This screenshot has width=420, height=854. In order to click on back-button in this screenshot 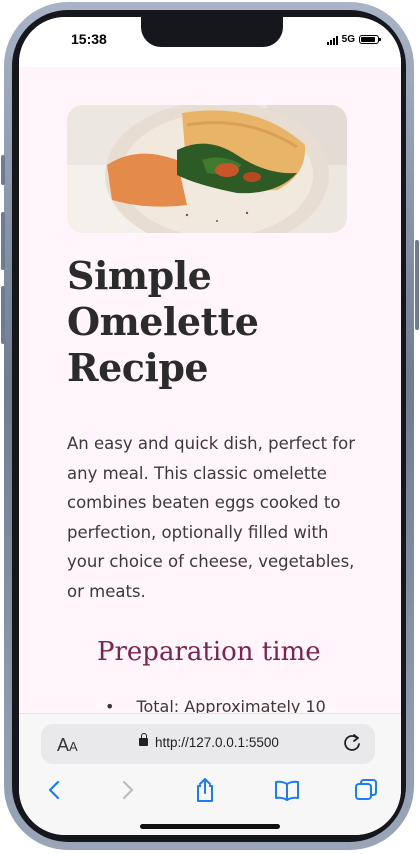, I will do `click(54, 790)`.